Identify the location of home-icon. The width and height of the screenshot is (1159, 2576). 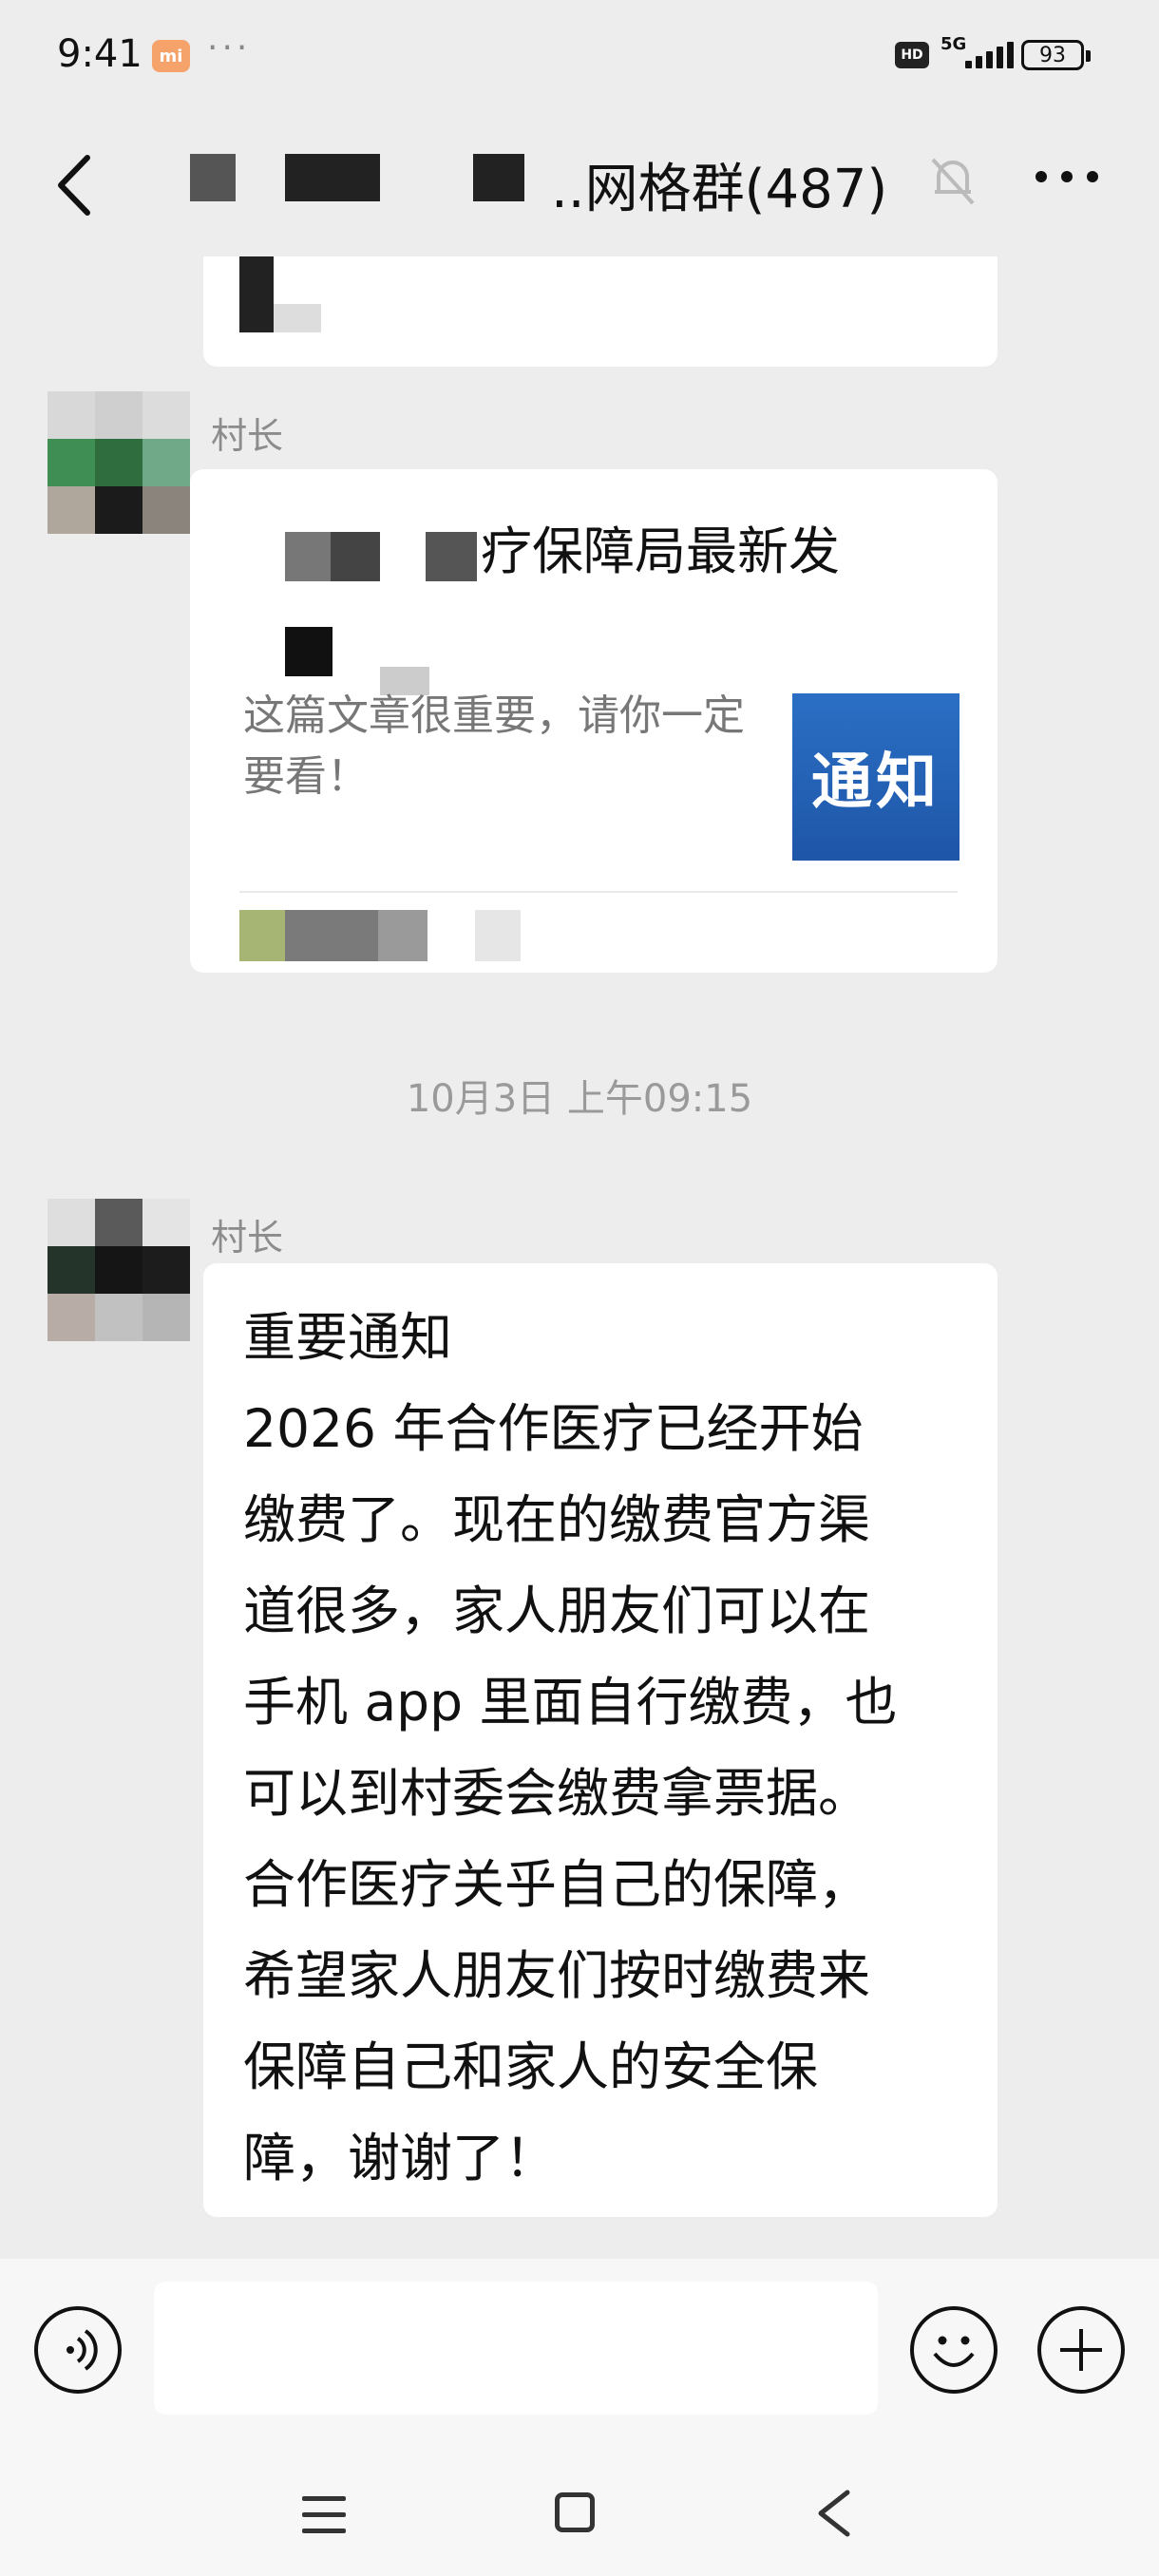
(575, 2512).